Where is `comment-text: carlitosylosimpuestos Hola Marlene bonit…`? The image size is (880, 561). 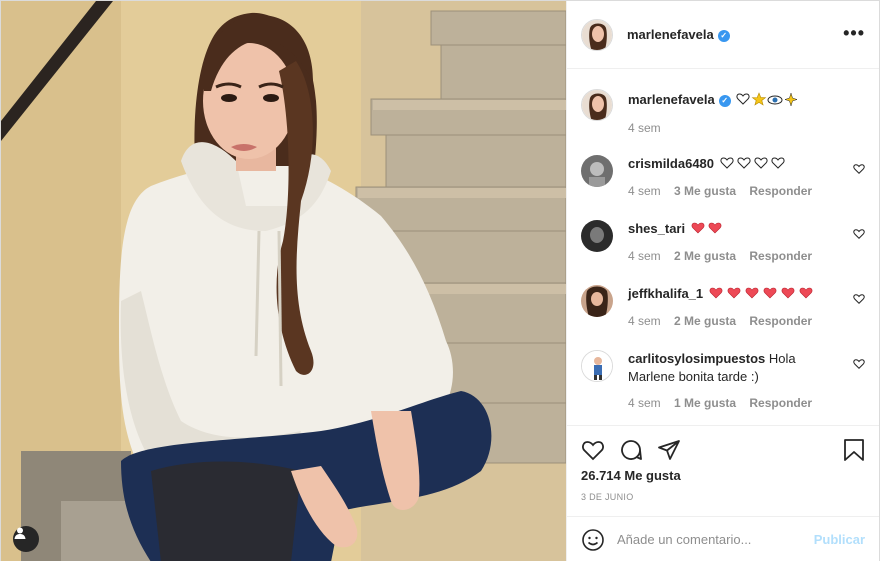
comment-text: carlitosylosimpuestos Hola Marlene bonit… is located at coordinates (735, 368).